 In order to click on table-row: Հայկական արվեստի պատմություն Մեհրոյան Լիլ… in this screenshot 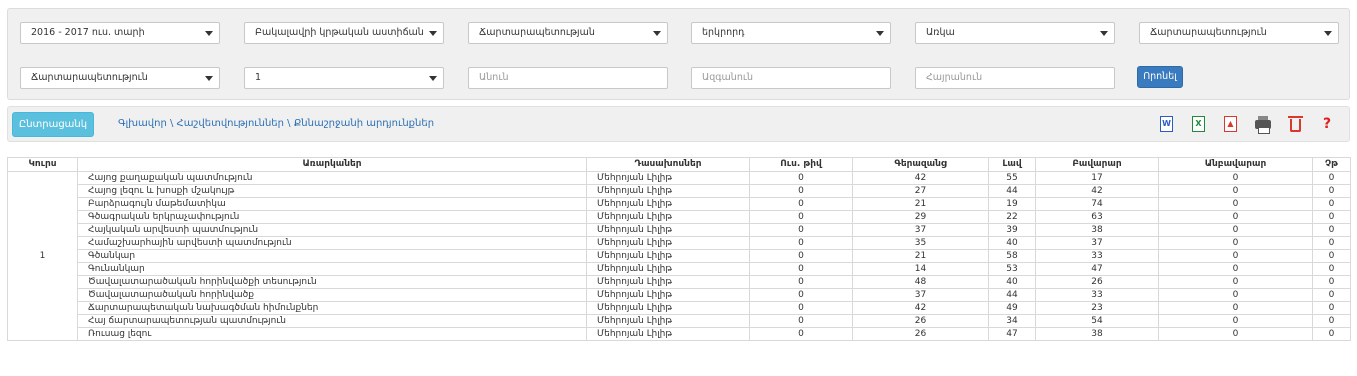, I will do `click(679, 230)`.